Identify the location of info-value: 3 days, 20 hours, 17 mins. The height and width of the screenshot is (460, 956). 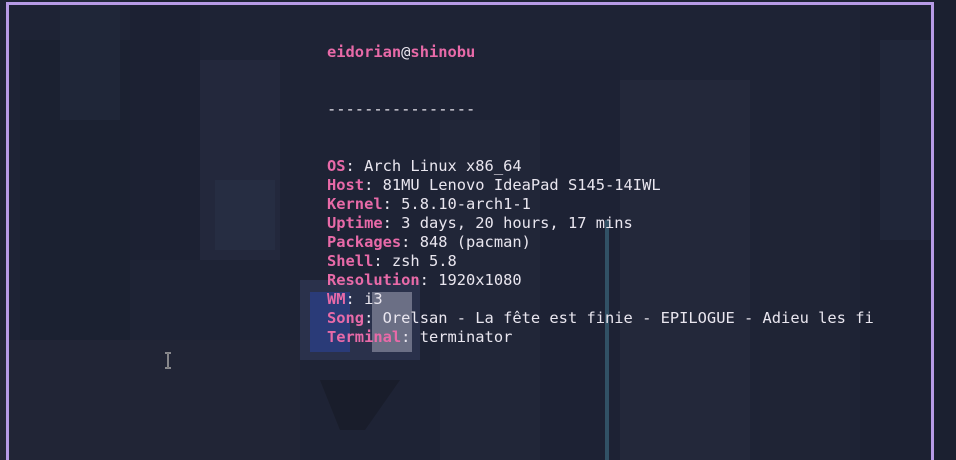
(517, 223).